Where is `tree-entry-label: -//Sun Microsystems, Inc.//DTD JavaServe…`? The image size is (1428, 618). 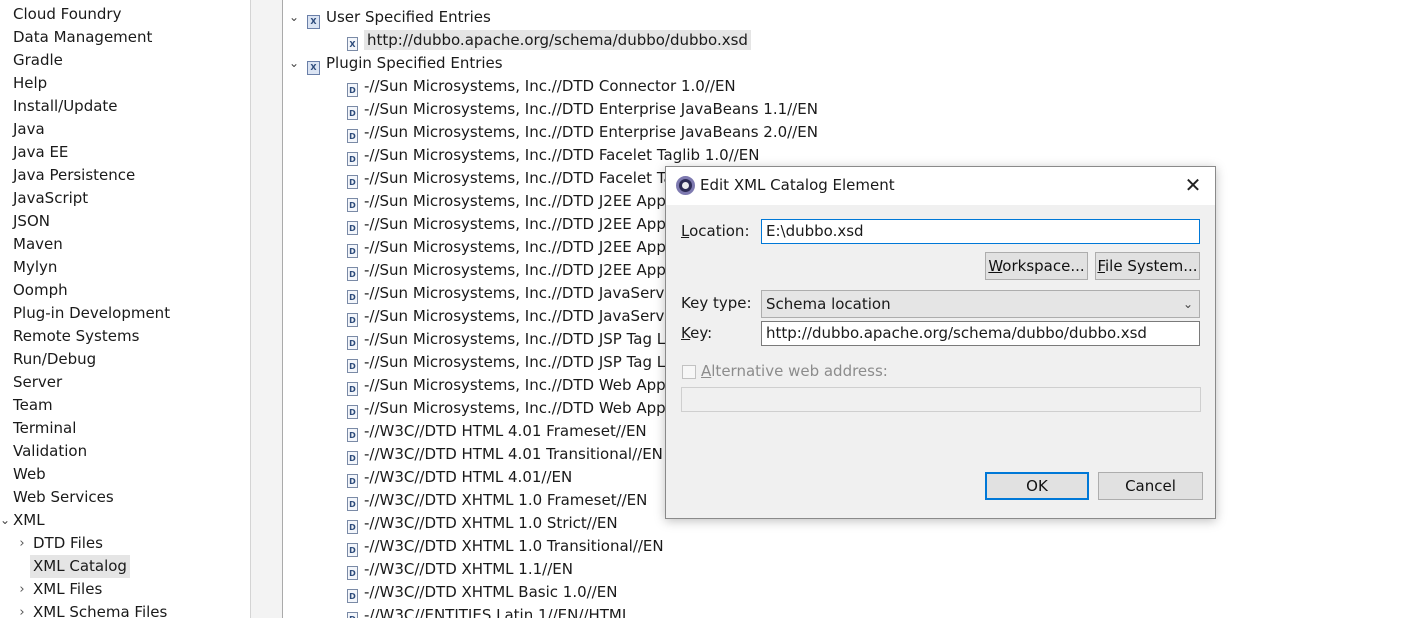
tree-entry-label: -//Sun Microsystems, Inc.//DTD JavaServe… is located at coordinates (529, 316).